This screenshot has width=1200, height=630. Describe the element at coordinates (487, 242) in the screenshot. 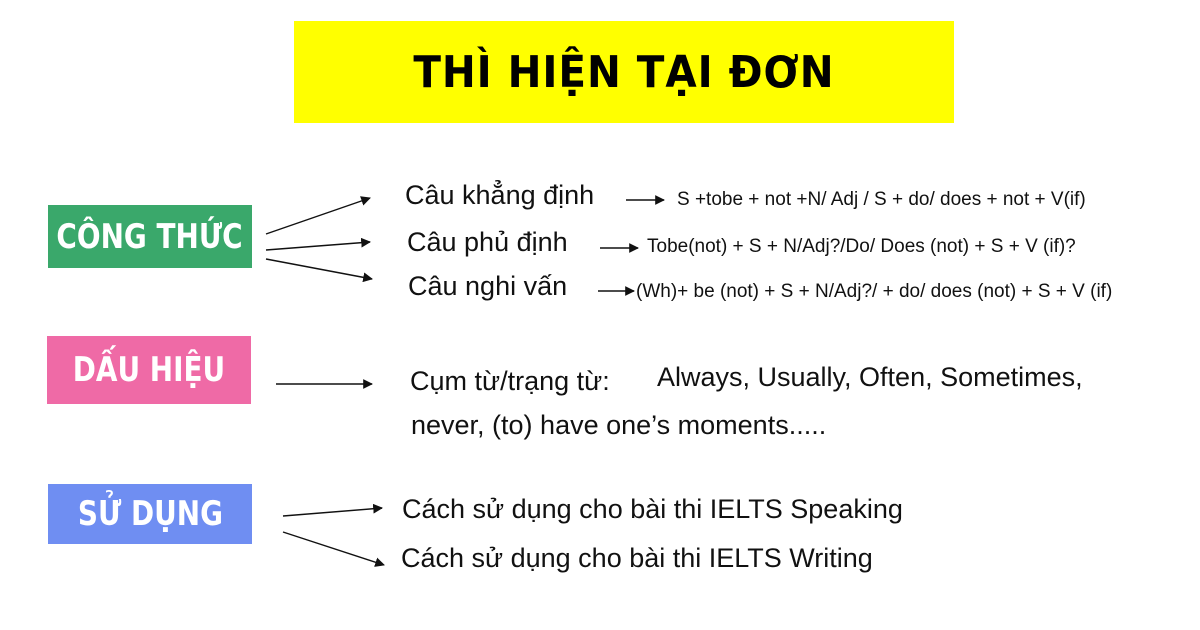

I see `sentence-type-negative: Câu phủ định` at that location.